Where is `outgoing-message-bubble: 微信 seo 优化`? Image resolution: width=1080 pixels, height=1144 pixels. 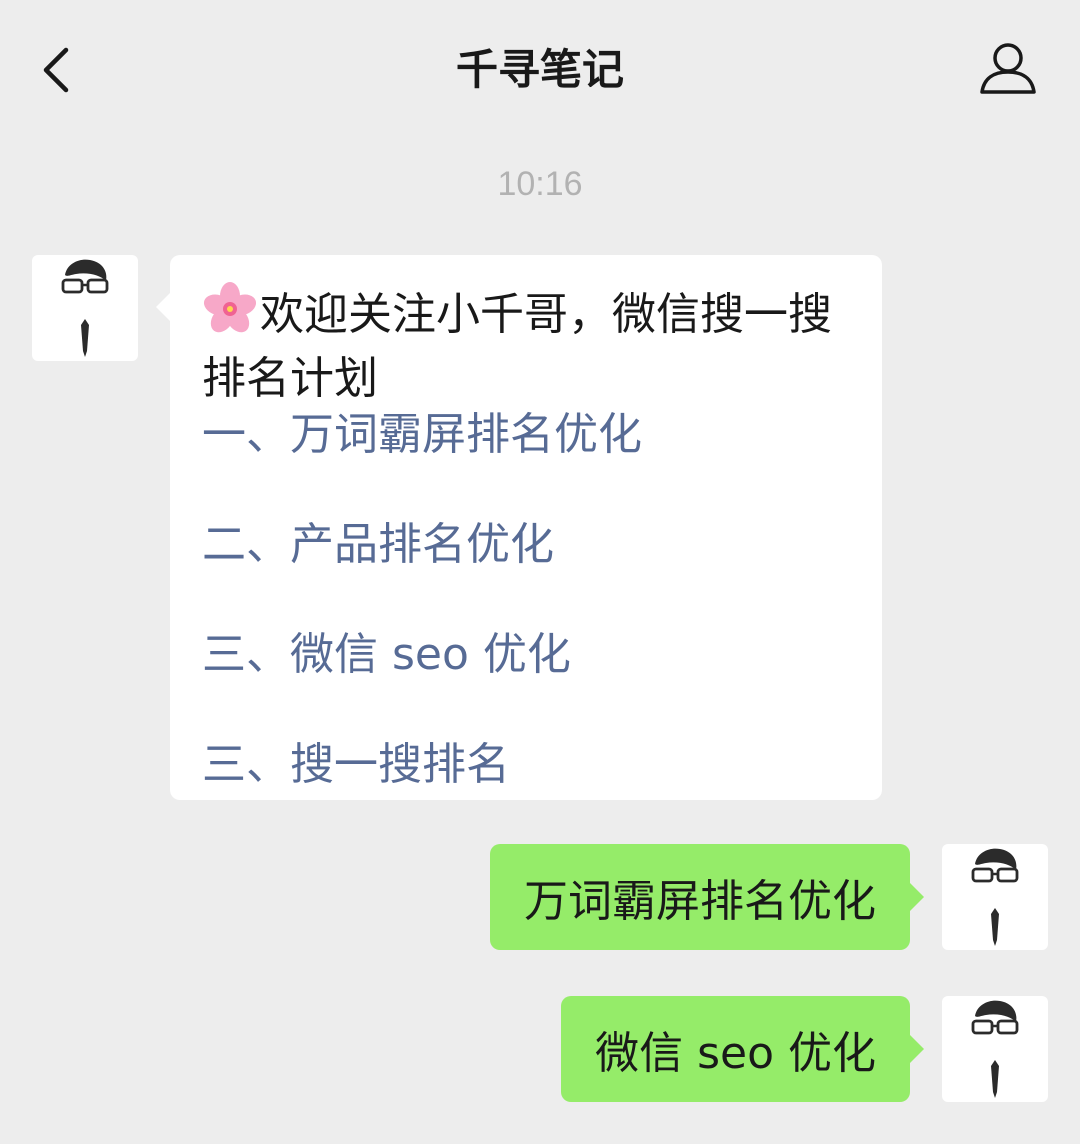 outgoing-message-bubble: 微信 seo 优化 is located at coordinates (742, 1049).